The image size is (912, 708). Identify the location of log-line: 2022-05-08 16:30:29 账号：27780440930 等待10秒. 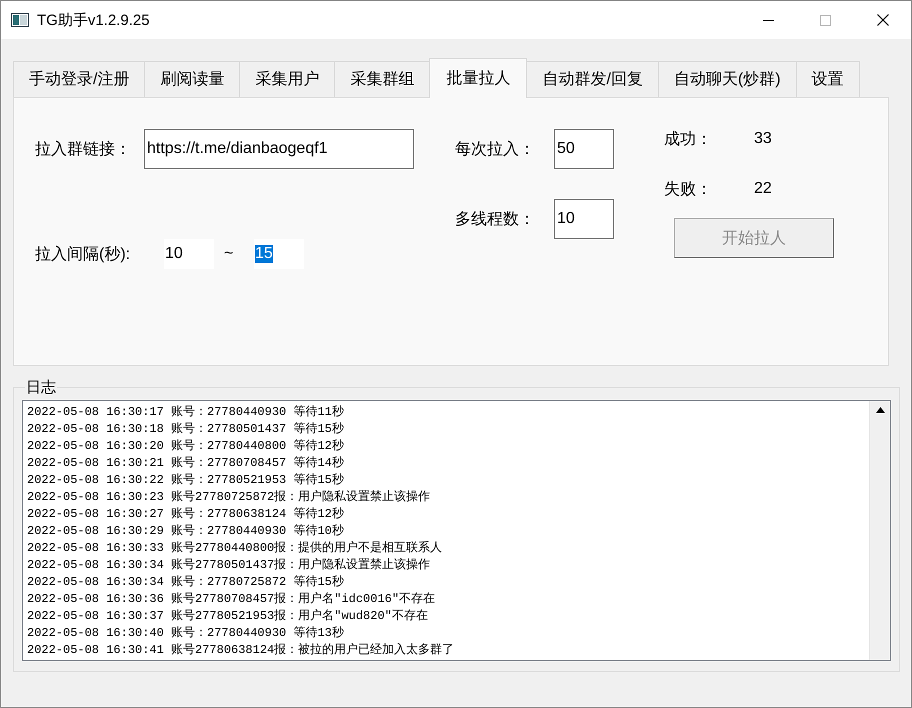
(186, 531).